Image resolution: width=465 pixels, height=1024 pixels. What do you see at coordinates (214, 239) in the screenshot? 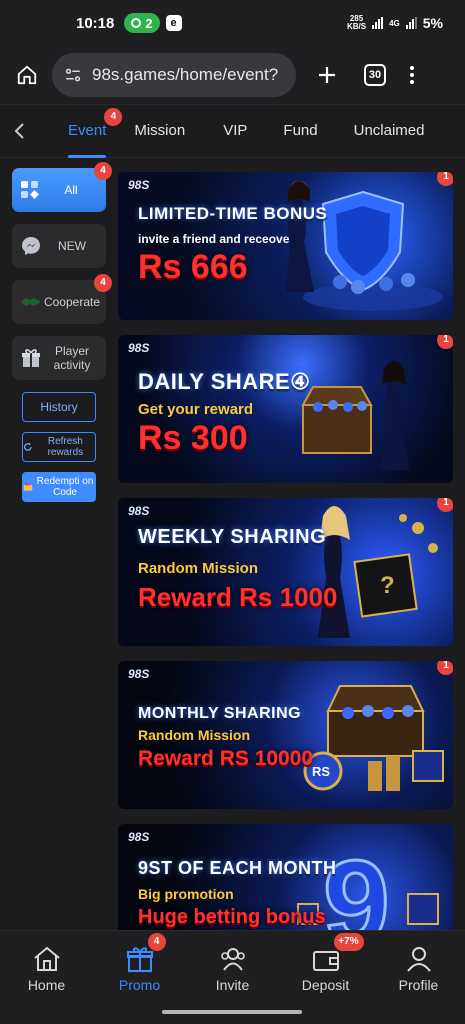
I see `banner-subtitle: invite a friend and receove` at bounding box center [214, 239].